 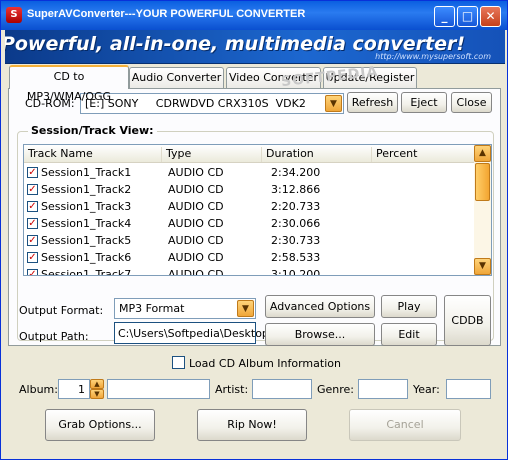 I want to click on output-path-label: Output Path:, so click(x=54, y=336).